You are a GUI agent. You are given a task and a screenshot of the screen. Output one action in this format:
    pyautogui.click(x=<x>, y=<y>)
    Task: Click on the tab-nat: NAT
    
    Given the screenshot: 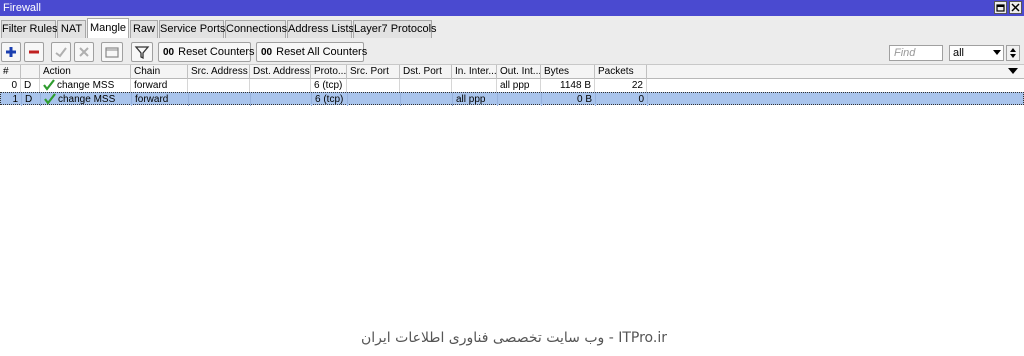 What is the action you would take?
    pyautogui.click(x=71, y=29)
    